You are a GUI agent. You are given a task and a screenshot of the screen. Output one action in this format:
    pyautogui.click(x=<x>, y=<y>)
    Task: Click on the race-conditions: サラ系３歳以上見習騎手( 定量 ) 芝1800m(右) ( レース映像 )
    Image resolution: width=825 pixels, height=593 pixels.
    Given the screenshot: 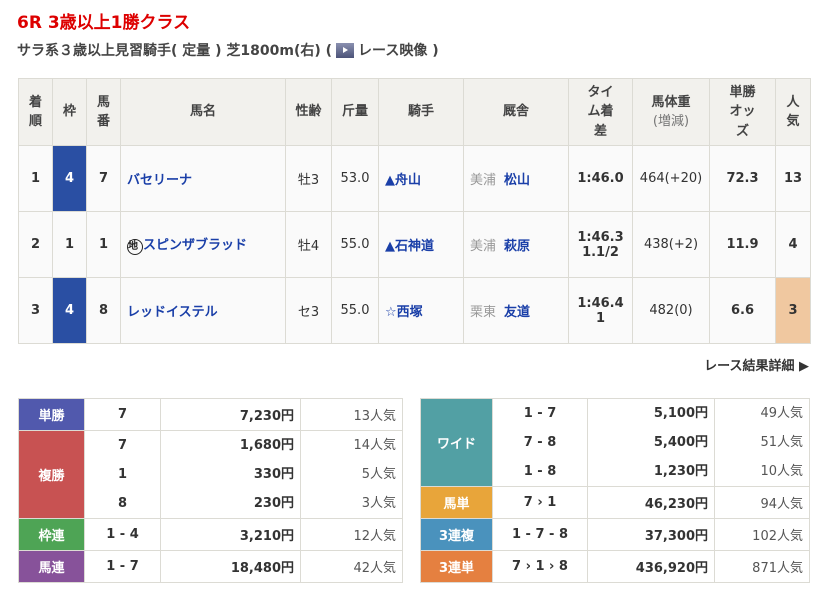 What is the action you would take?
    pyautogui.click(x=228, y=50)
    